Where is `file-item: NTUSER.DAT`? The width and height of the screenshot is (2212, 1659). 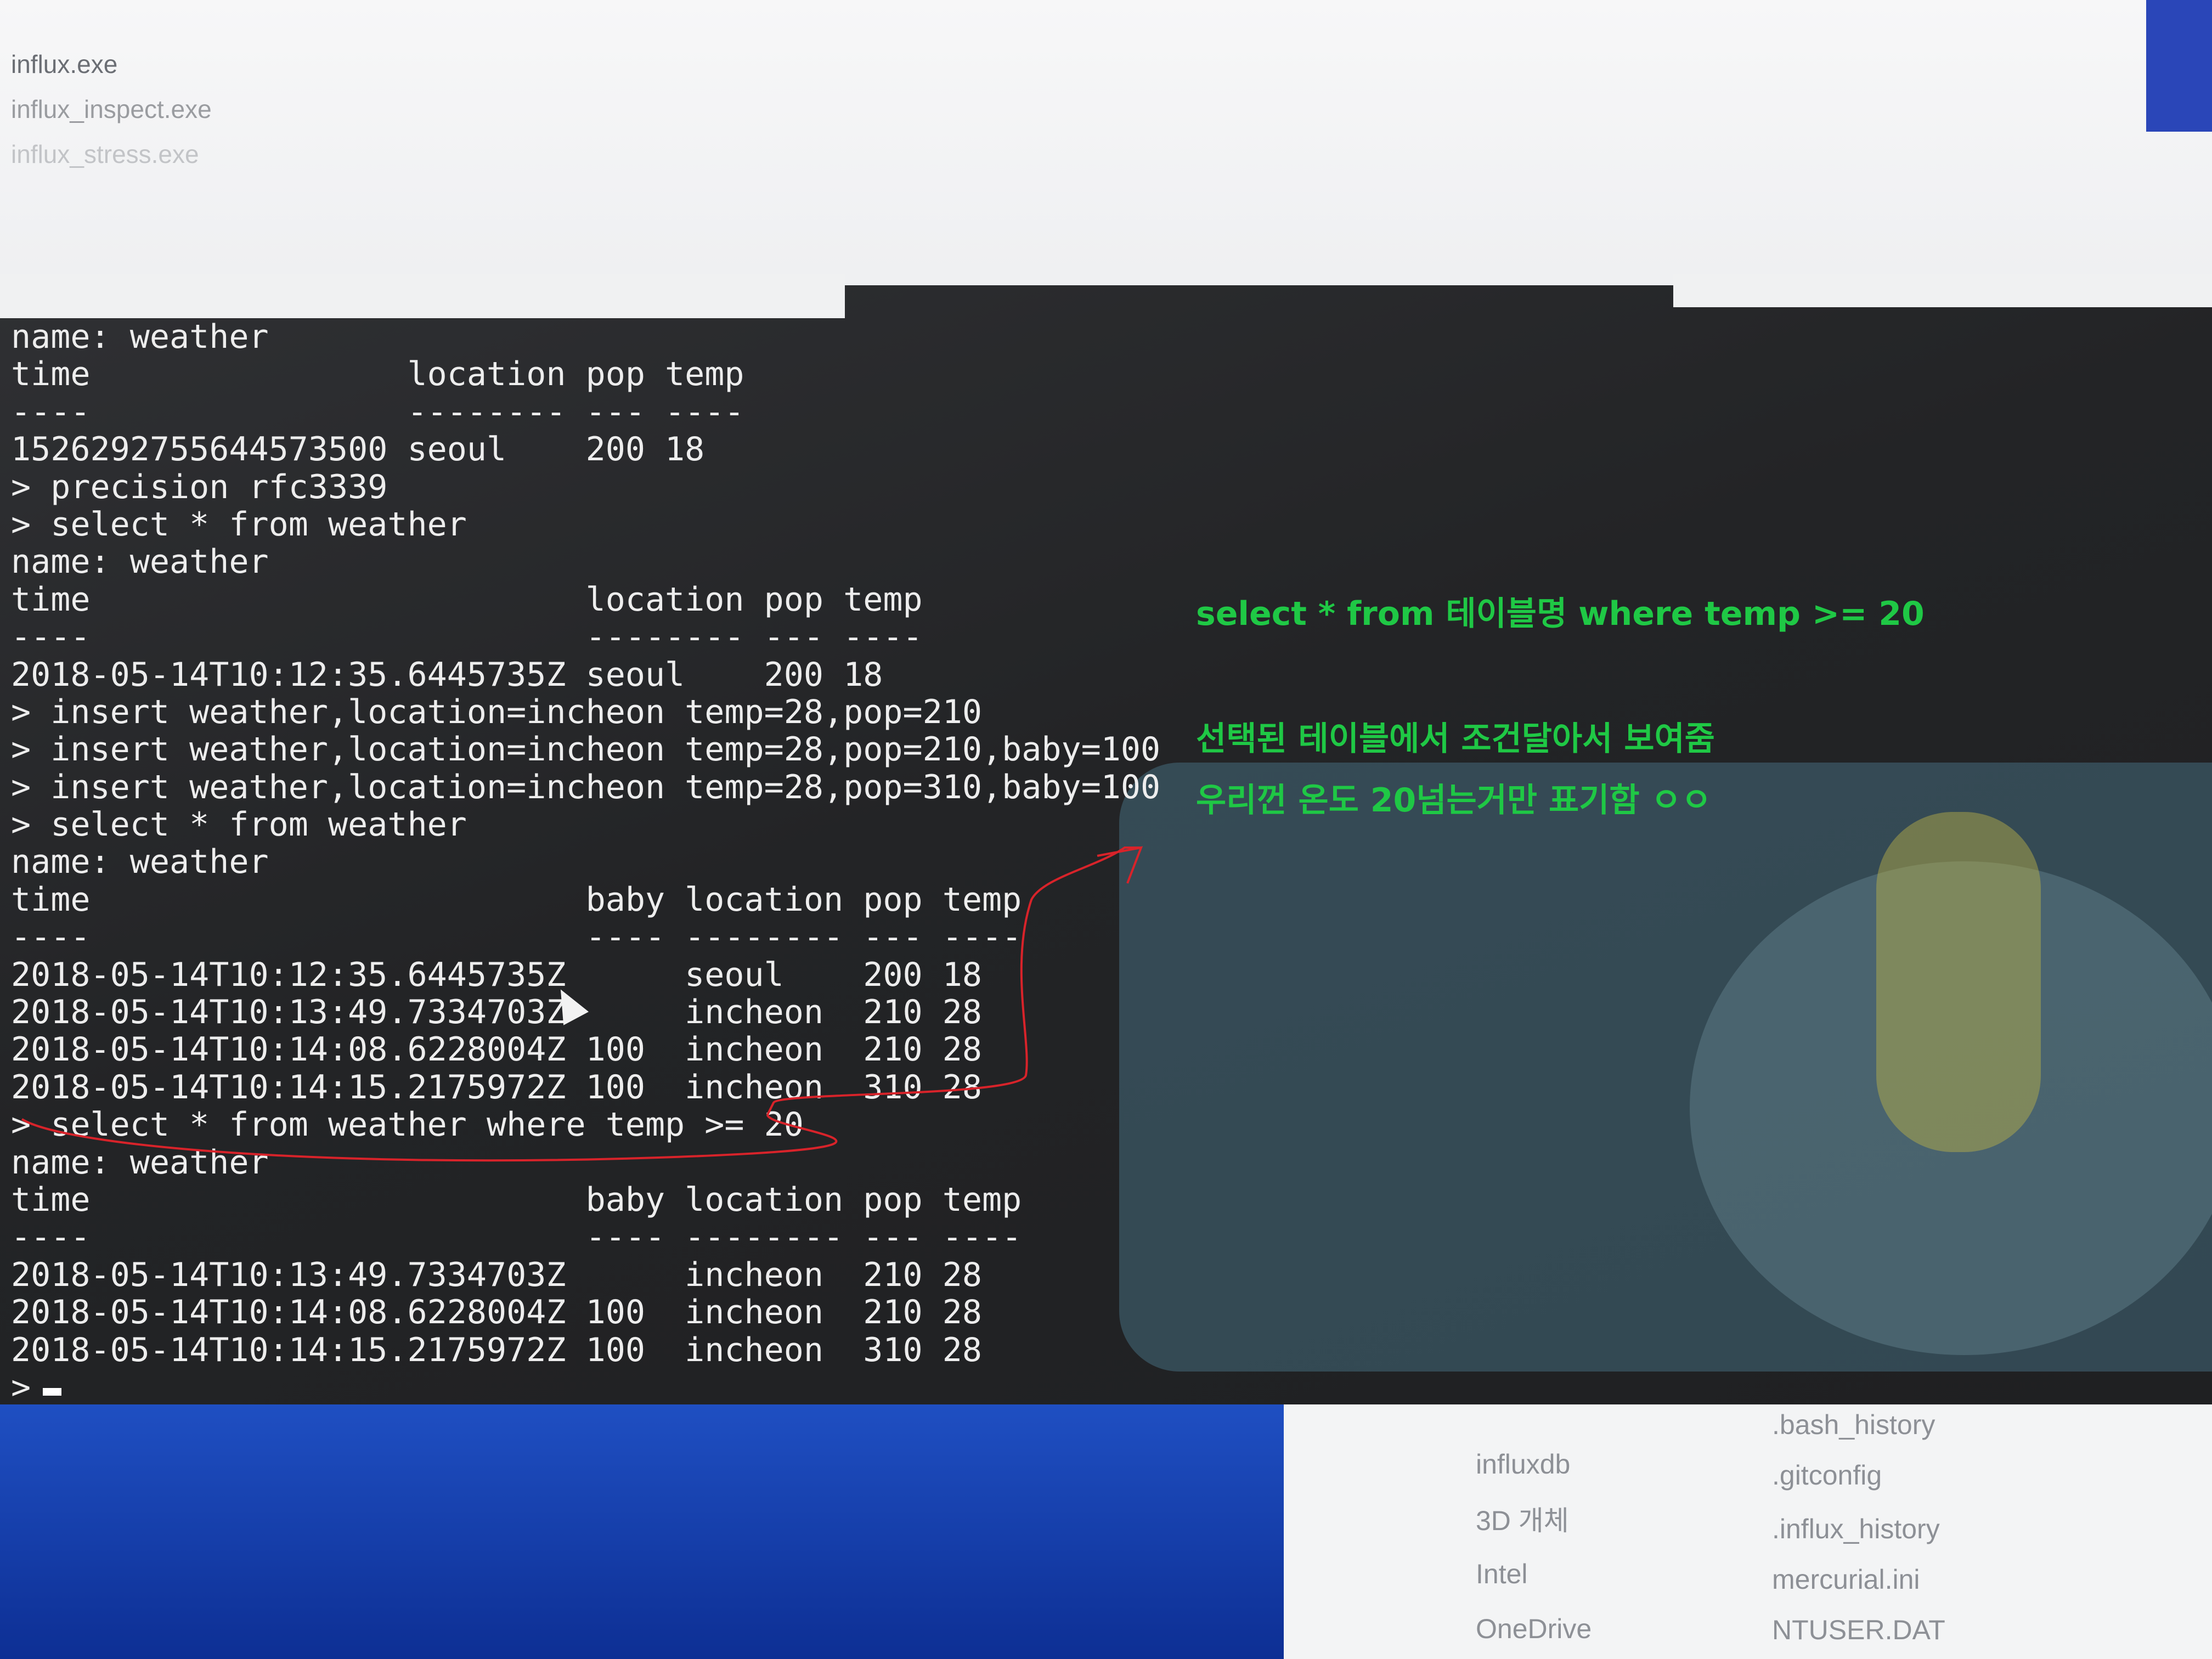 file-item: NTUSER.DAT is located at coordinates (1858, 1630).